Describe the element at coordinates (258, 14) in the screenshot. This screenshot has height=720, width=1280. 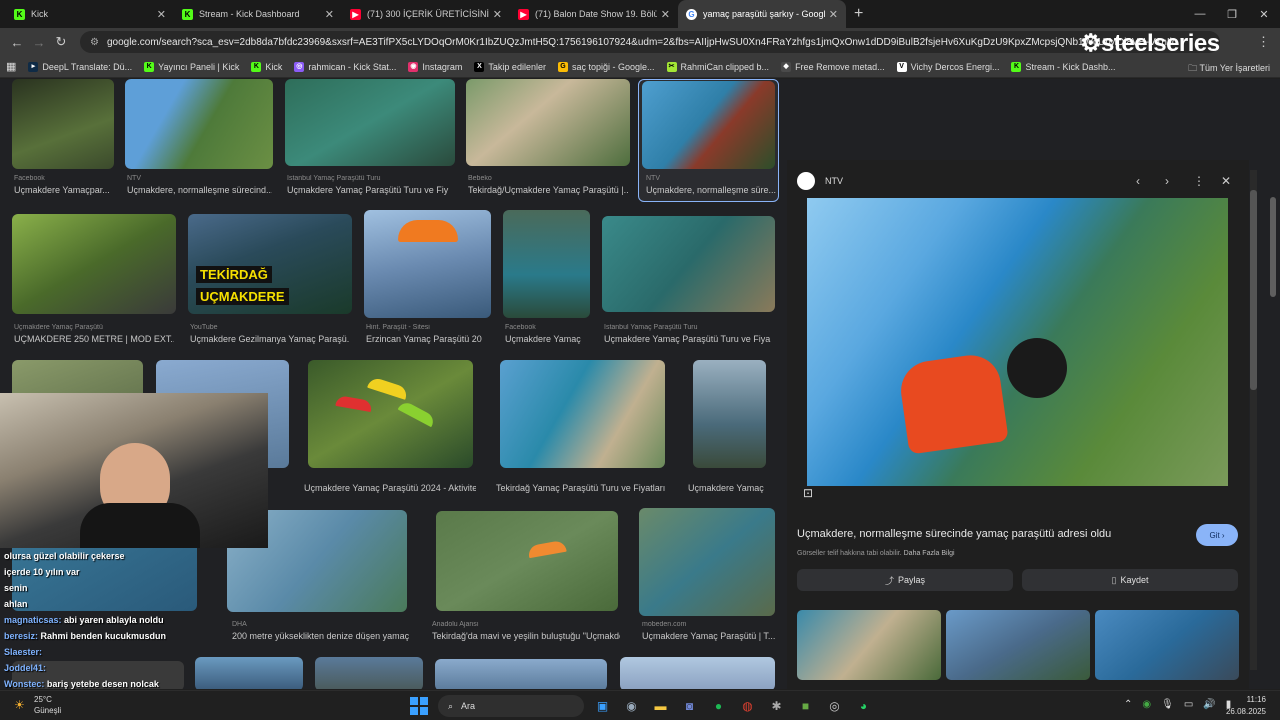
I see `tab-kick-dashboard: K Stream - Kick Dashboard ✕` at that location.